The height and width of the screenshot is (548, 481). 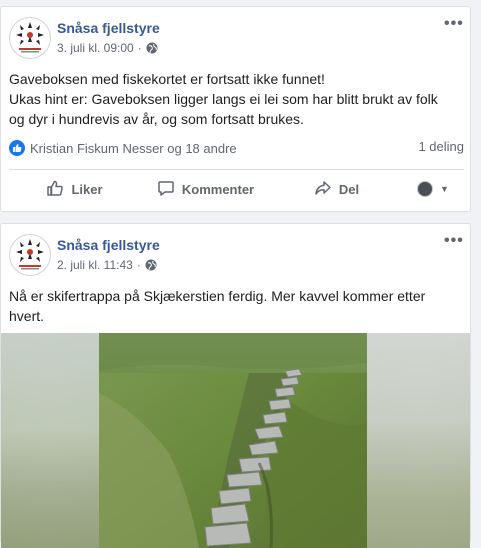 I want to click on post-header: Snåsa fjellstyre 2. juli kl. 11:43 · •••, so click(x=236, y=255).